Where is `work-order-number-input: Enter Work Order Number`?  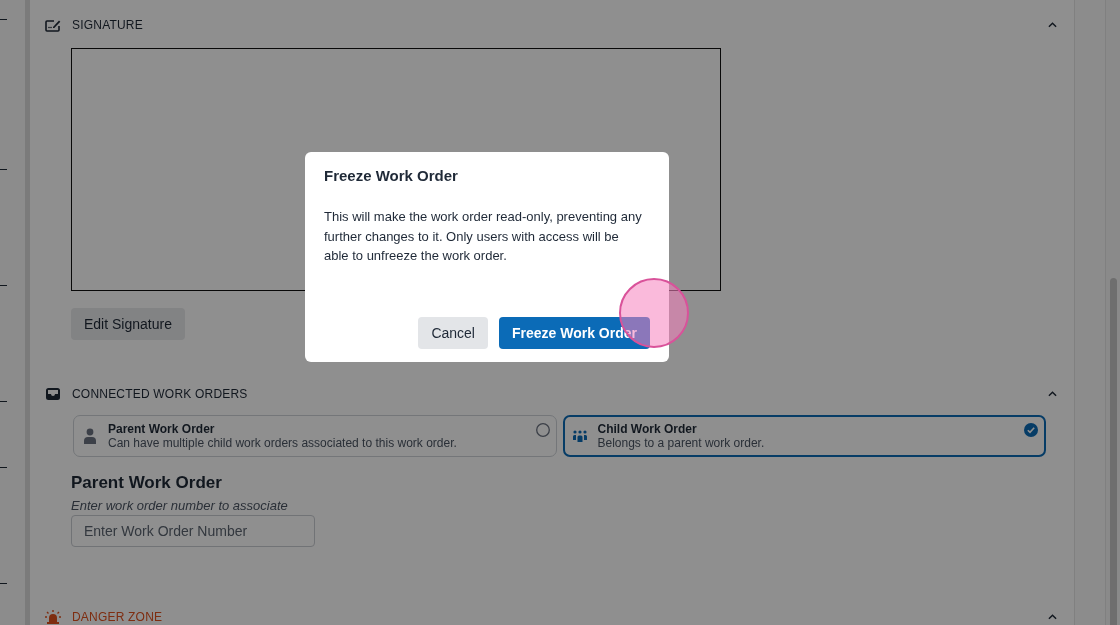 work-order-number-input: Enter Work Order Number is located at coordinates (193, 531).